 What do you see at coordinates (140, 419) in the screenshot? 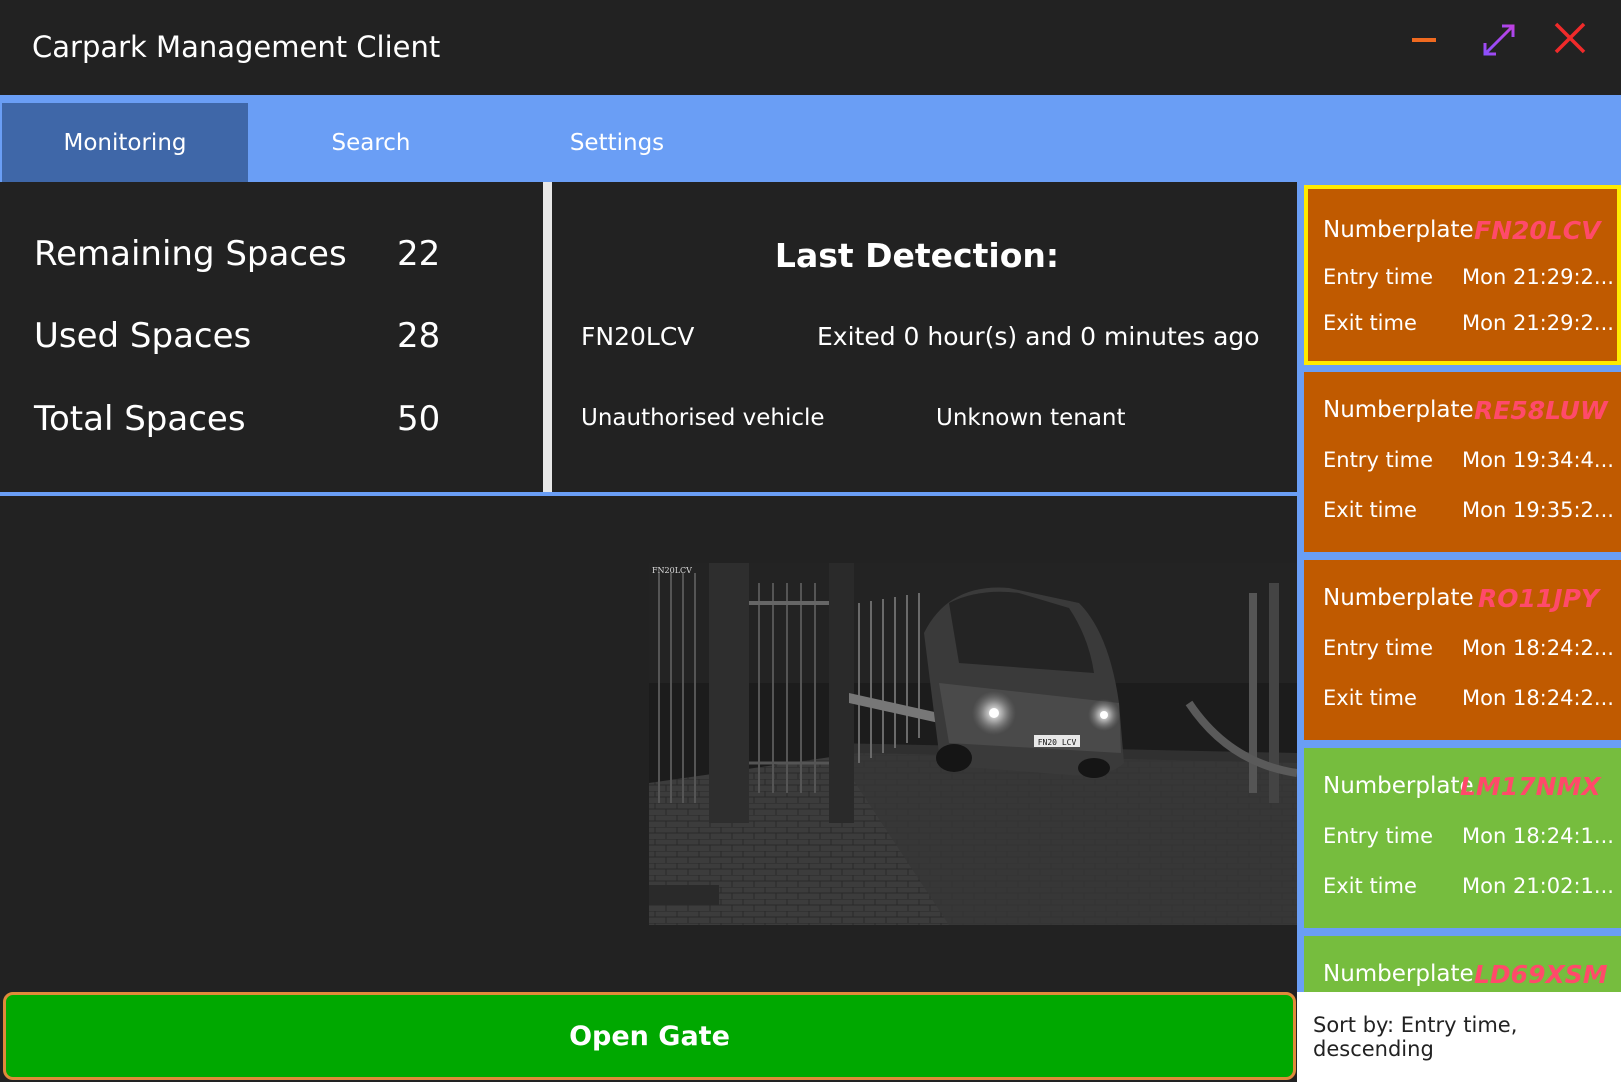
I see `total-spaces-label: Total Spaces` at bounding box center [140, 419].